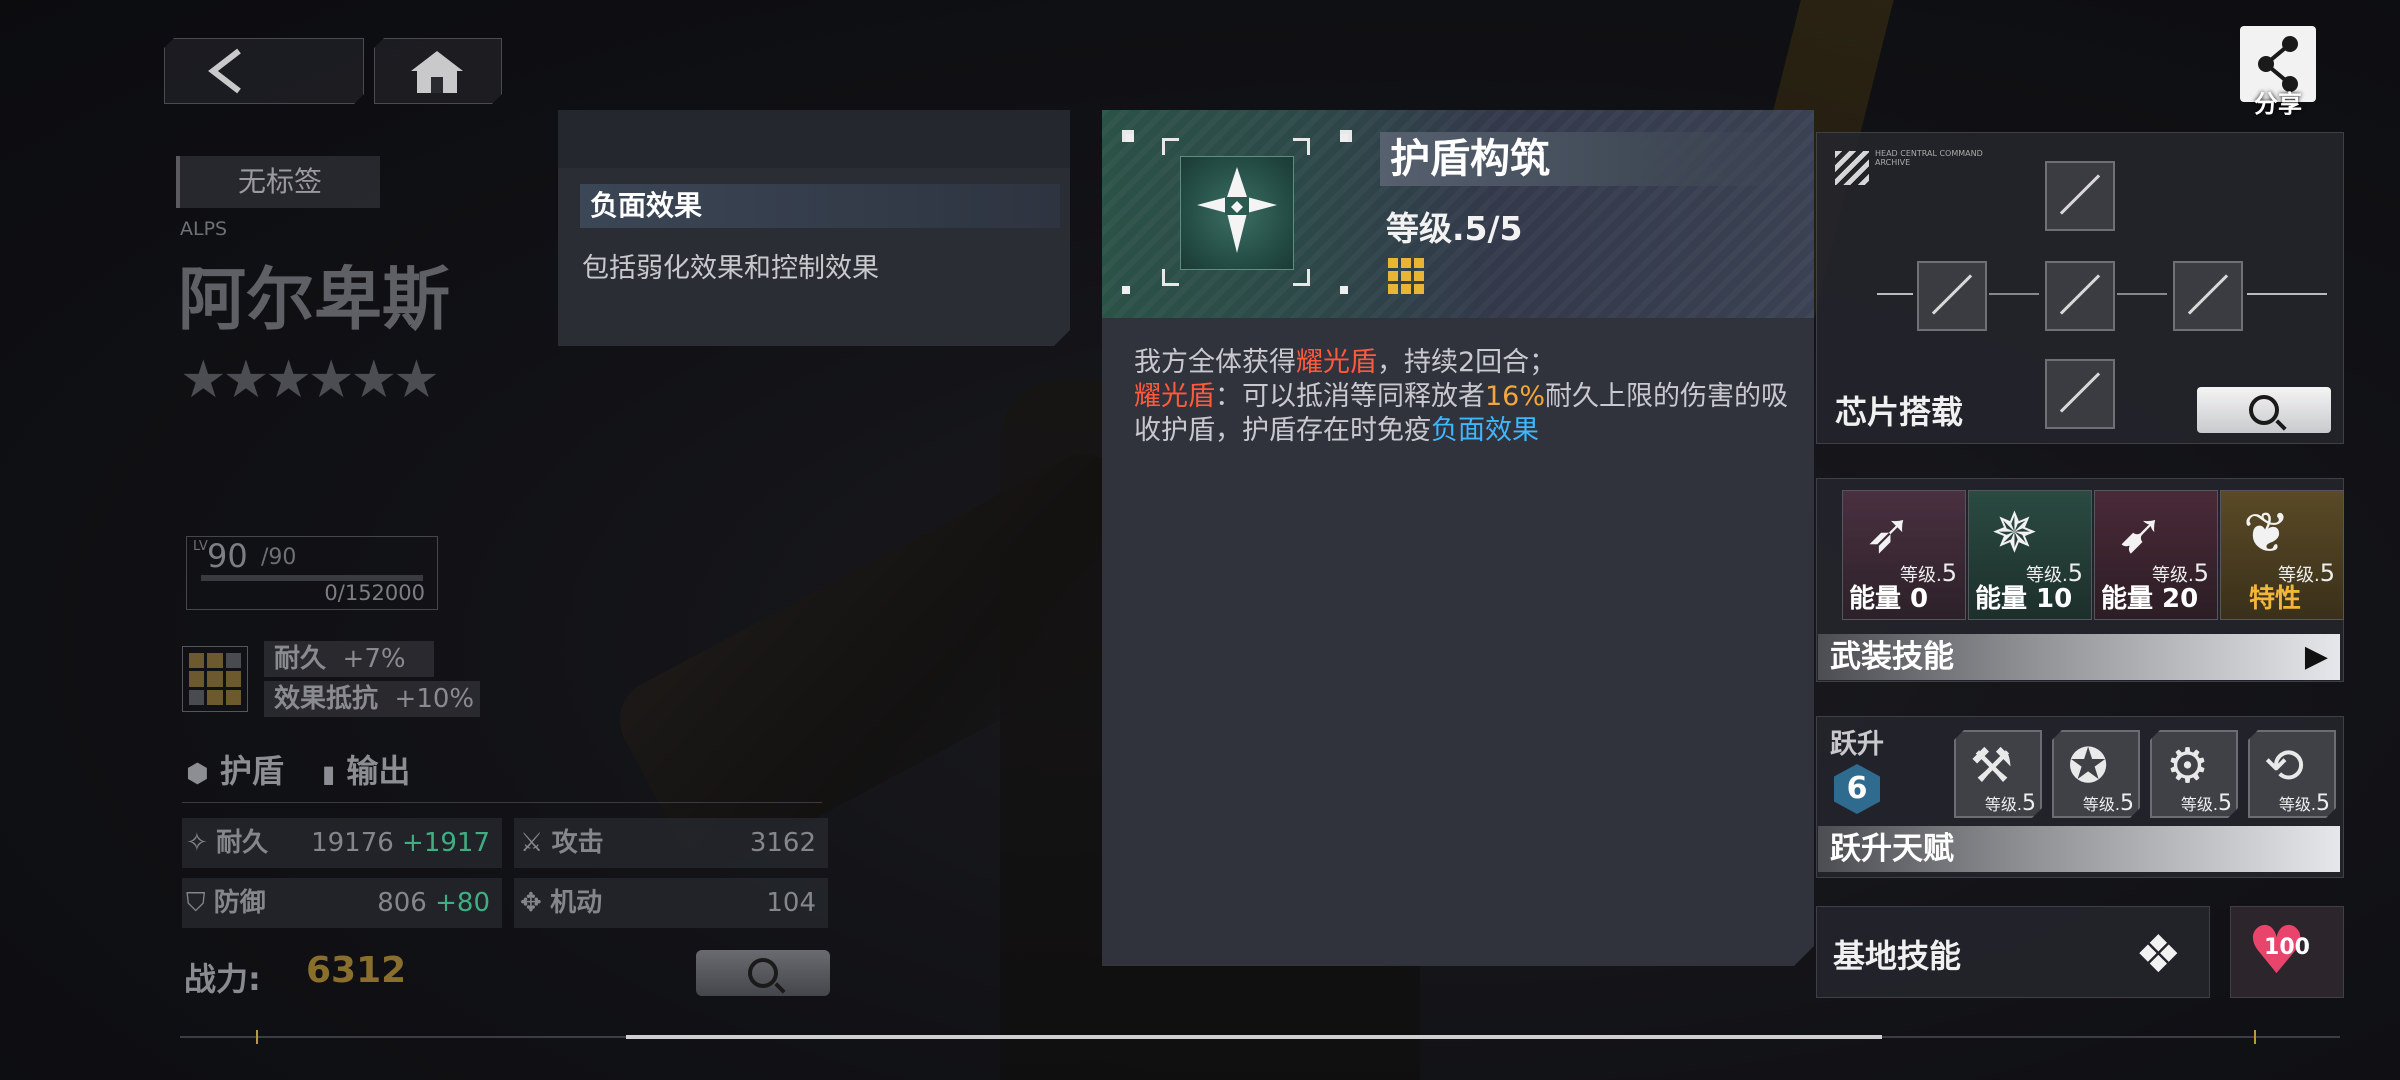 This screenshot has height=1080, width=2400. Describe the element at coordinates (2266, 533) in the screenshot. I see `heart-emblem-icon: ❦` at that location.